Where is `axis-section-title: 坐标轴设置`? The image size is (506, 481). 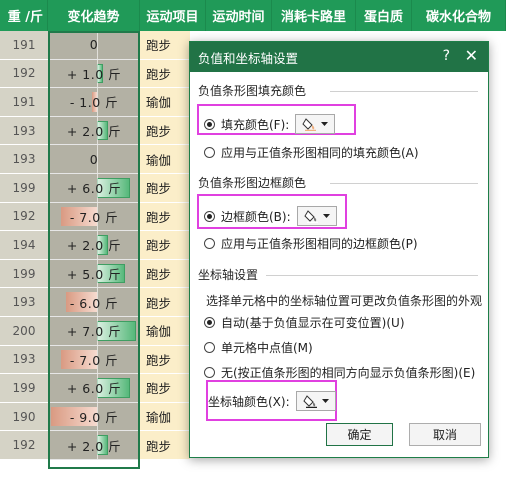 axis-section-title: 坐标轴设置 is located at coordinates (228, 275).